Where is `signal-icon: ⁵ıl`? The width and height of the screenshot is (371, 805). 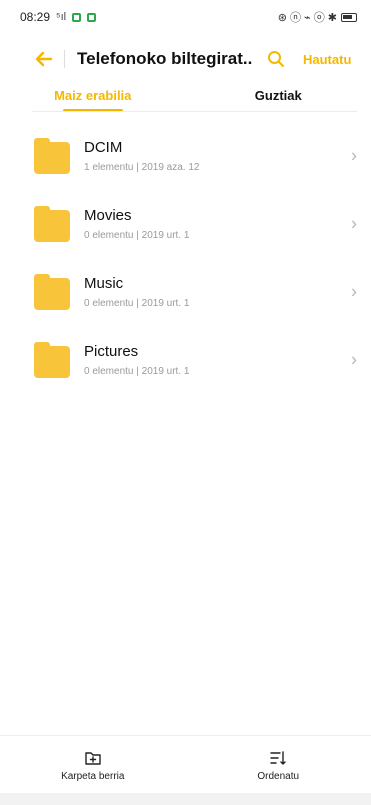
signal-icon: ⁵ıl is located at coordinates (61, 17).